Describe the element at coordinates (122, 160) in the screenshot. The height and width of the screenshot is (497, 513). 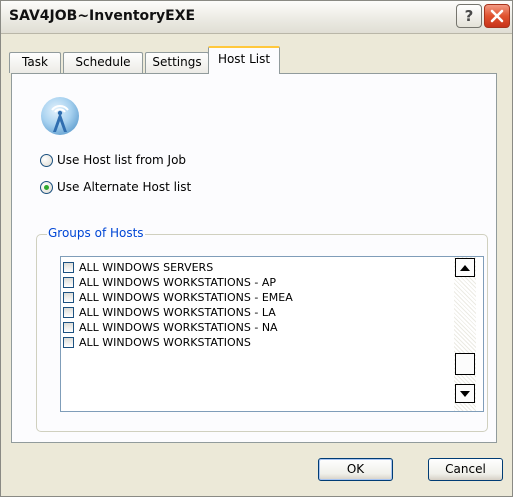
I see `radio-label: Use Host list from Job` at that location.